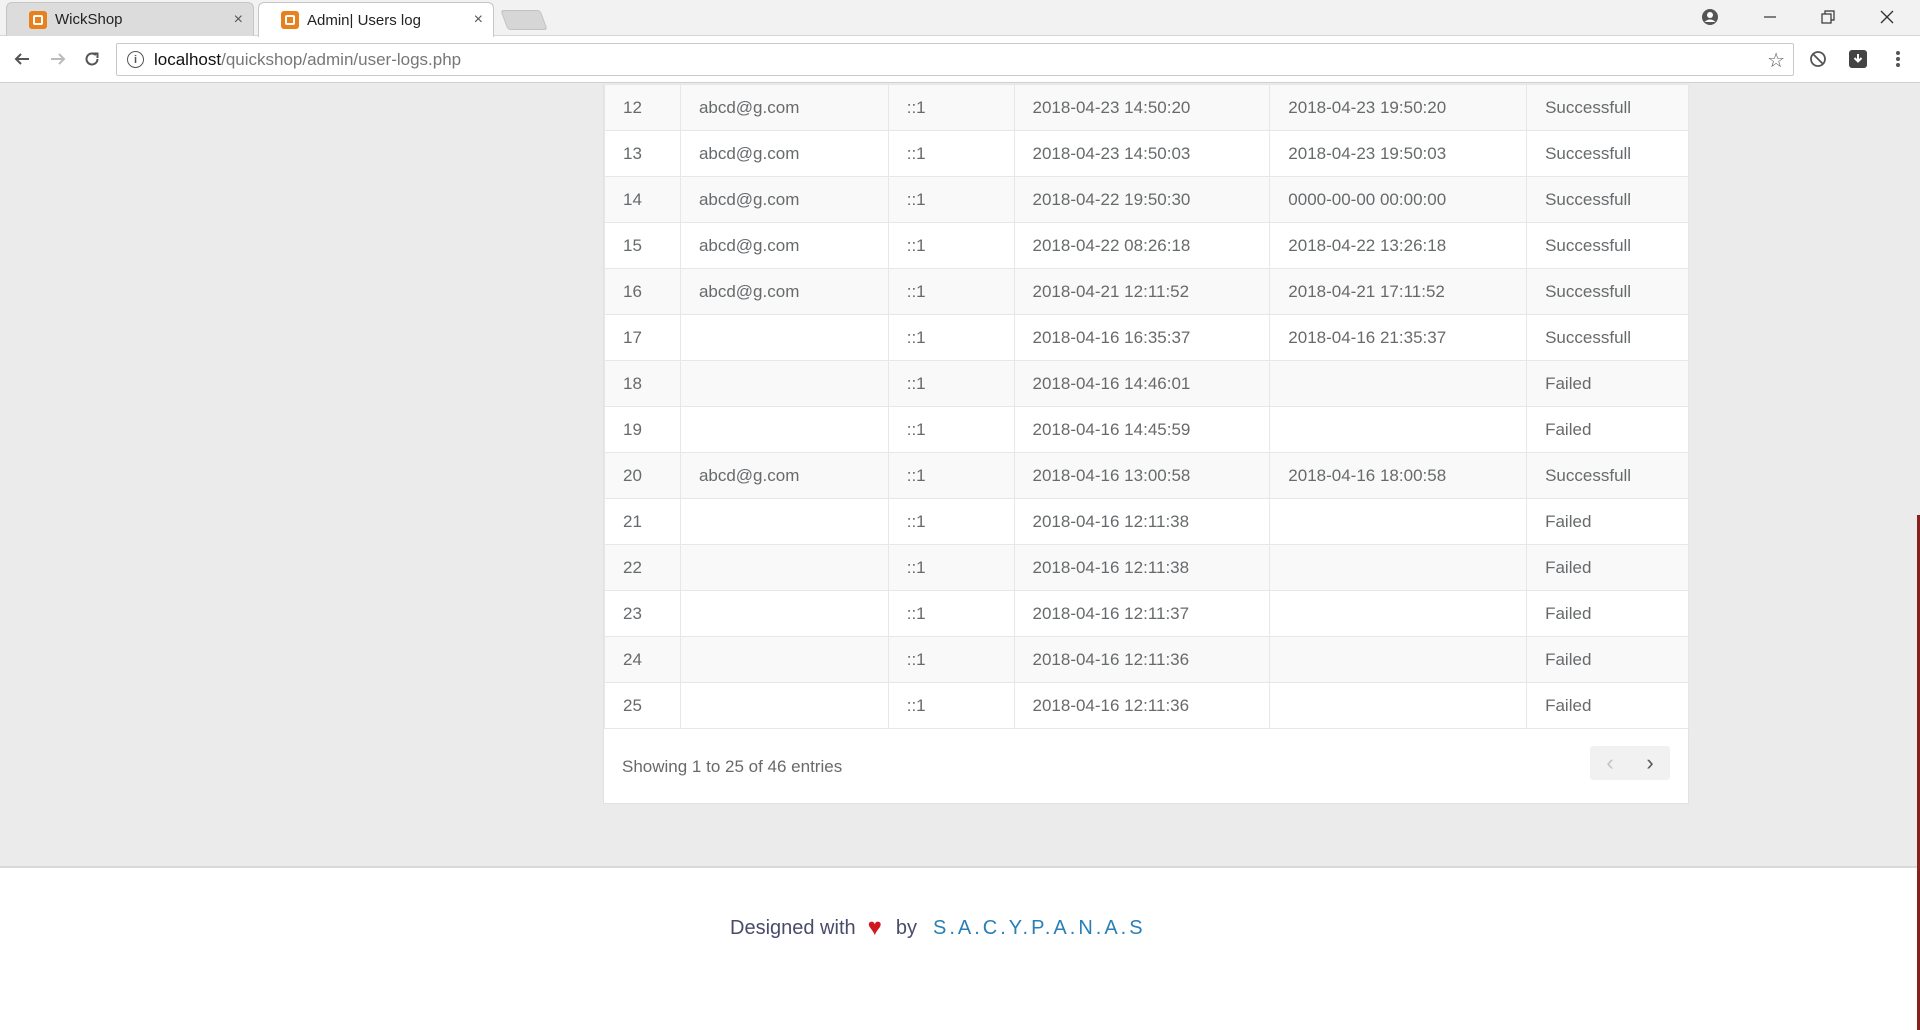  Describe the element at coordinates (1898, 59) in the screenshot. I see `kebab-menu-icon` at that location.